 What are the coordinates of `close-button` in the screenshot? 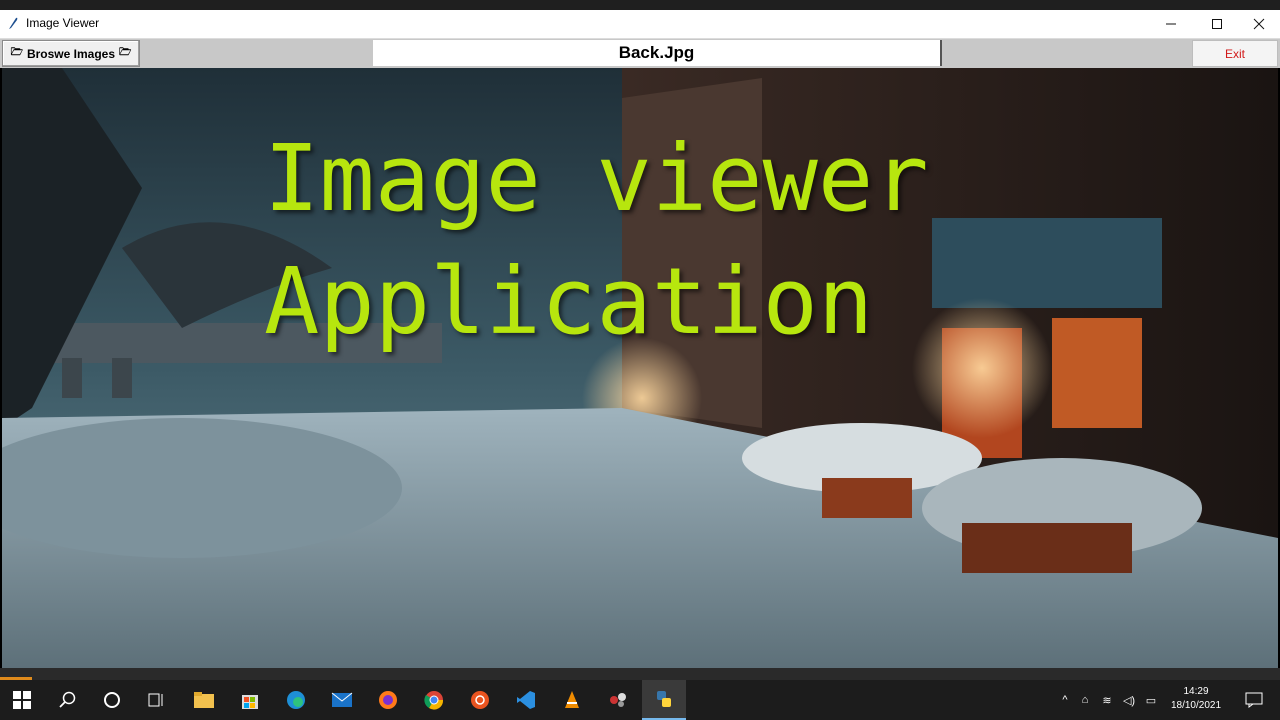 It's located at (1258, 24).